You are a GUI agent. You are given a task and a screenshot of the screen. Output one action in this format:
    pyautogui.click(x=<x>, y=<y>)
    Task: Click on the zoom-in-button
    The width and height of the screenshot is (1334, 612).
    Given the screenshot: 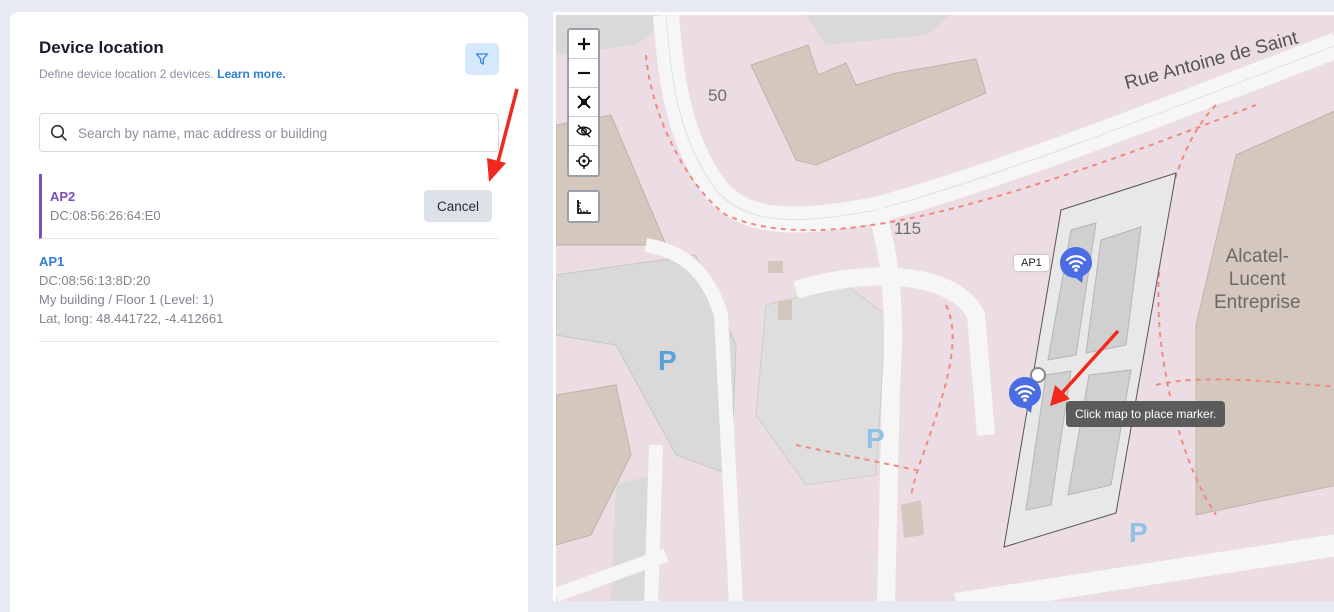 What is the action you would take?
    pyautogui.click(x=583, y=44)
    